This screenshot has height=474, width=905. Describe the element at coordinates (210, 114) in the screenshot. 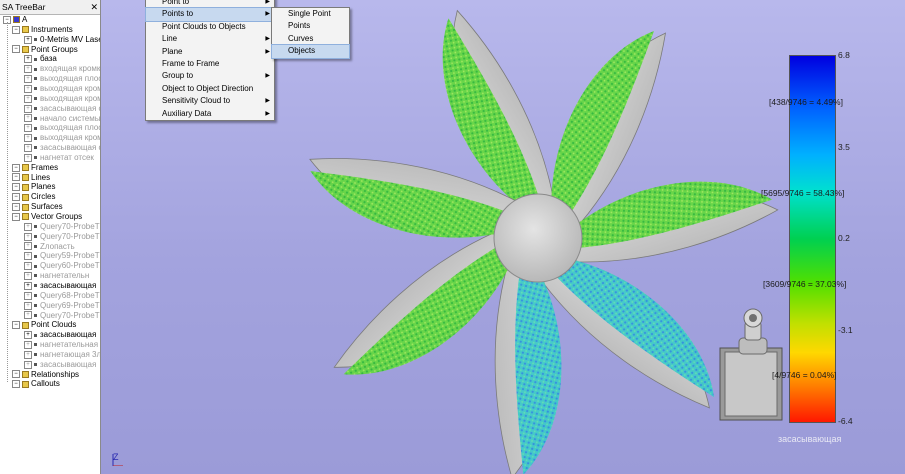

I see `menu-item: Auxiliary Data ▶` at that location.